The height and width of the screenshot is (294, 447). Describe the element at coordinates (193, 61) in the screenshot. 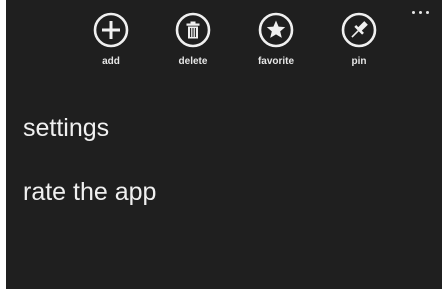

I see `delete-button-label: delete` at that location.